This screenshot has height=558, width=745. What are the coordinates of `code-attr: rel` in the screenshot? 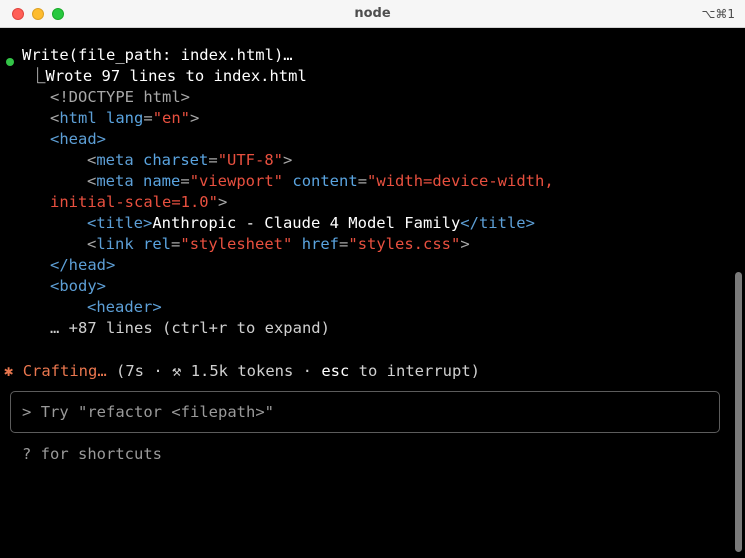 It's located at (157, 244).